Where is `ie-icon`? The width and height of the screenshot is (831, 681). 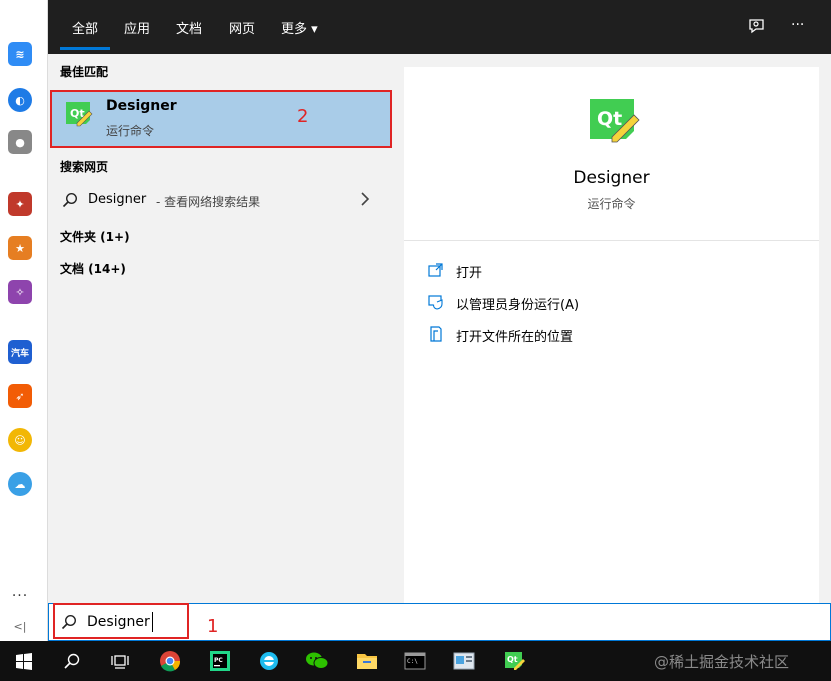 ie-icon is located at coordinates (269, 661).